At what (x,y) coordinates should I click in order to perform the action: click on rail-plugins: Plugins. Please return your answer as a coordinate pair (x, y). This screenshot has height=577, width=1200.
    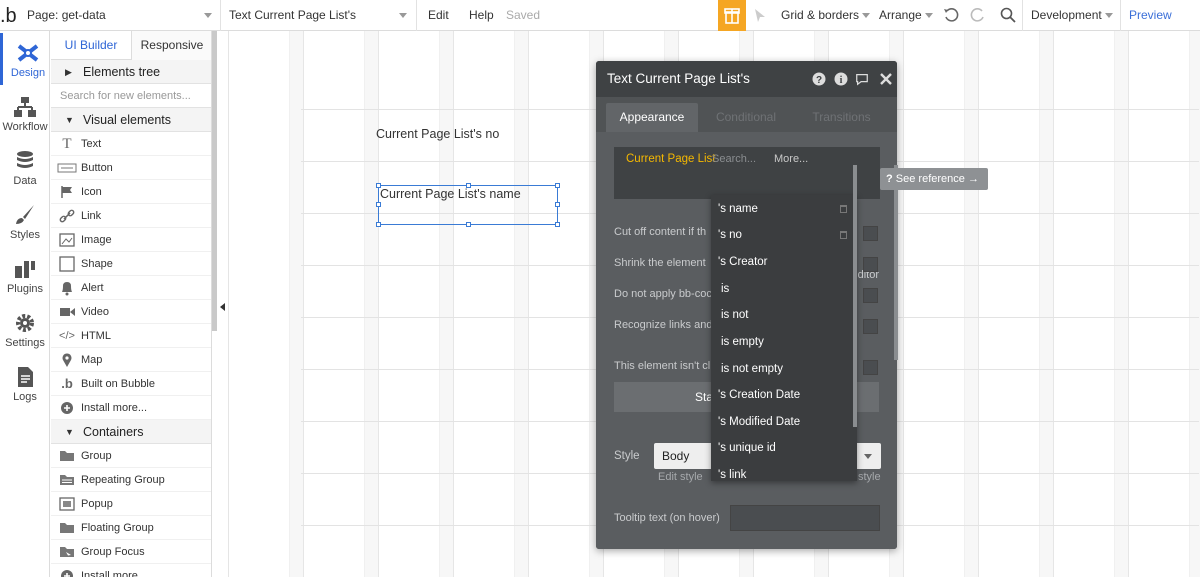
    Looking at the image, I should click on (25, 275).